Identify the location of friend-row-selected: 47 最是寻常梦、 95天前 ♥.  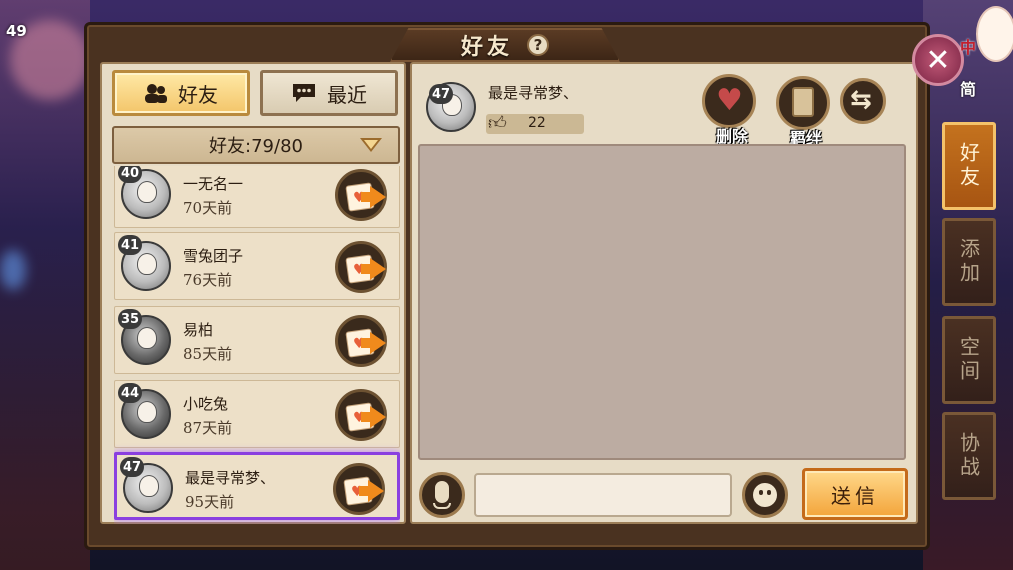
(257, 486).